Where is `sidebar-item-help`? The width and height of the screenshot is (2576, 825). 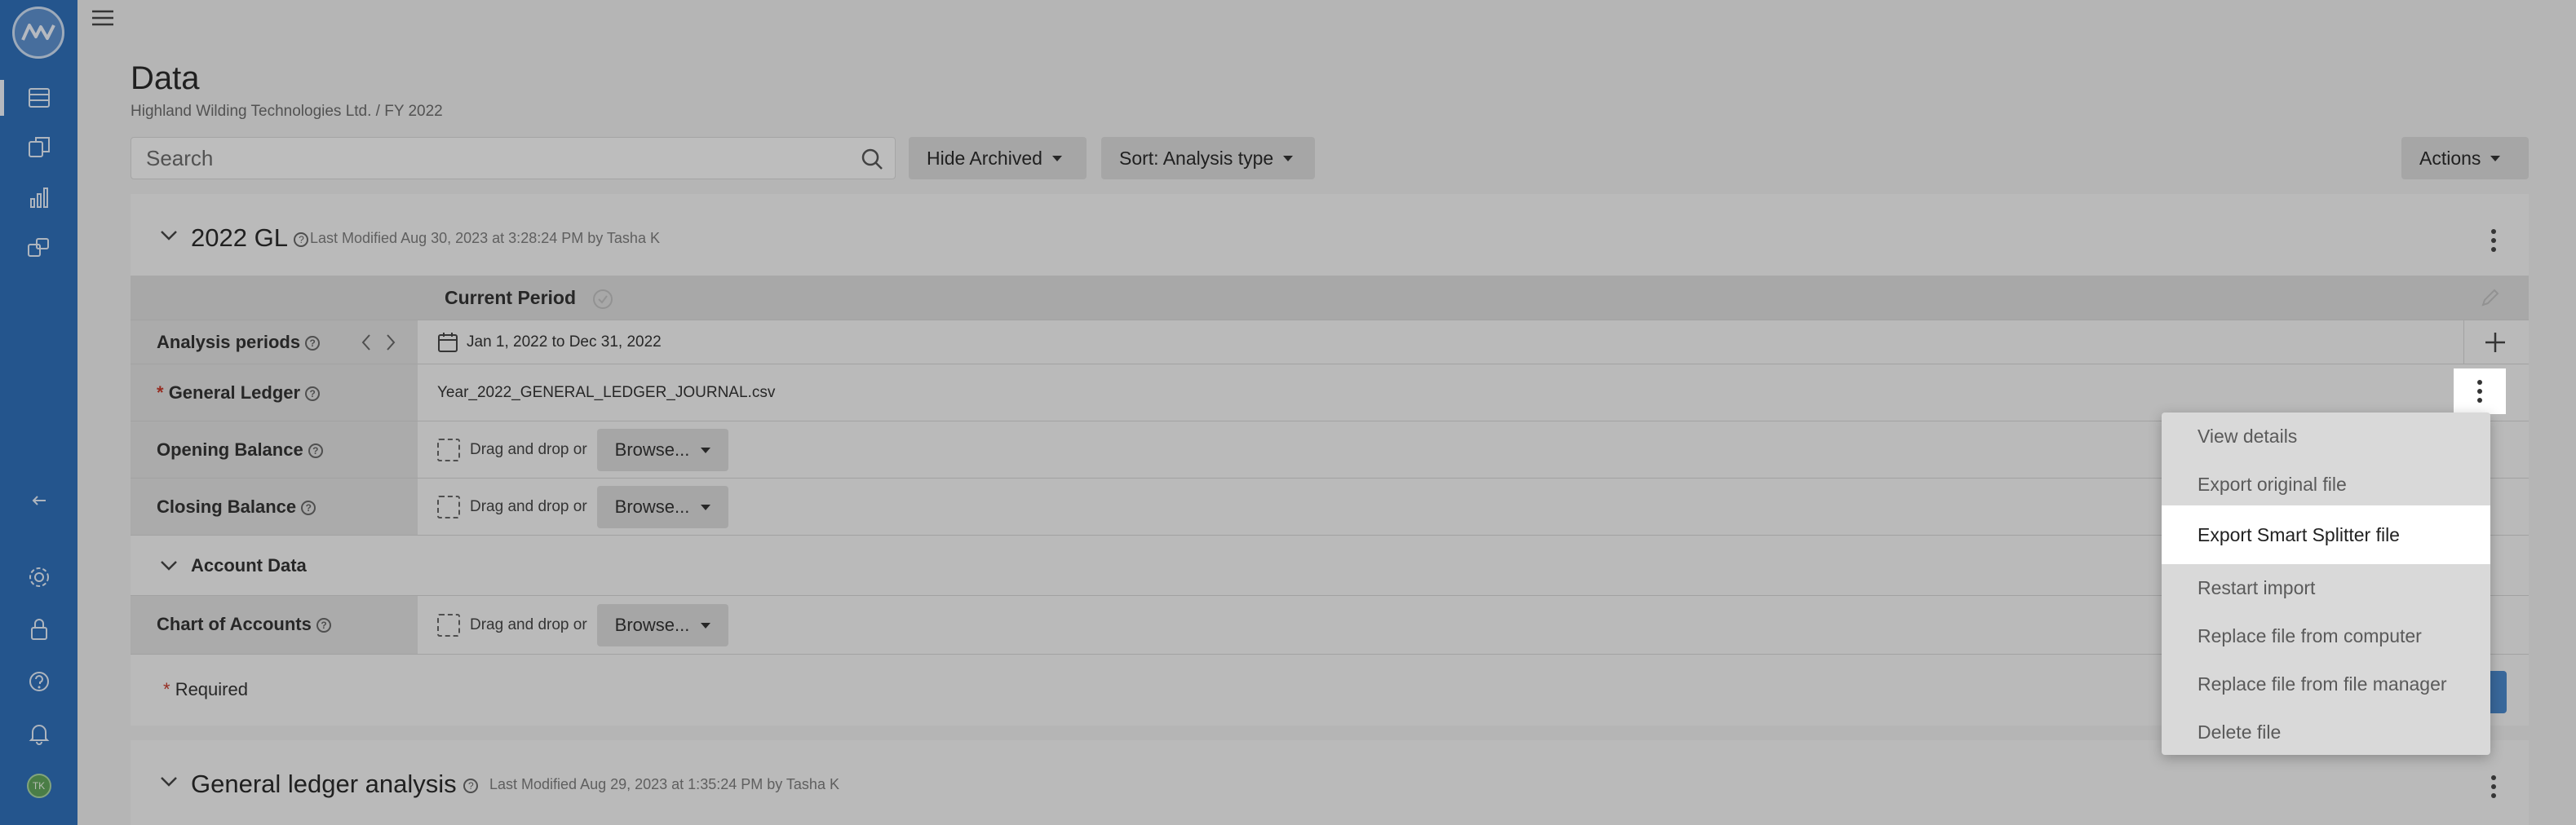
sidebar-item-help is located at coordinates (38, 681).